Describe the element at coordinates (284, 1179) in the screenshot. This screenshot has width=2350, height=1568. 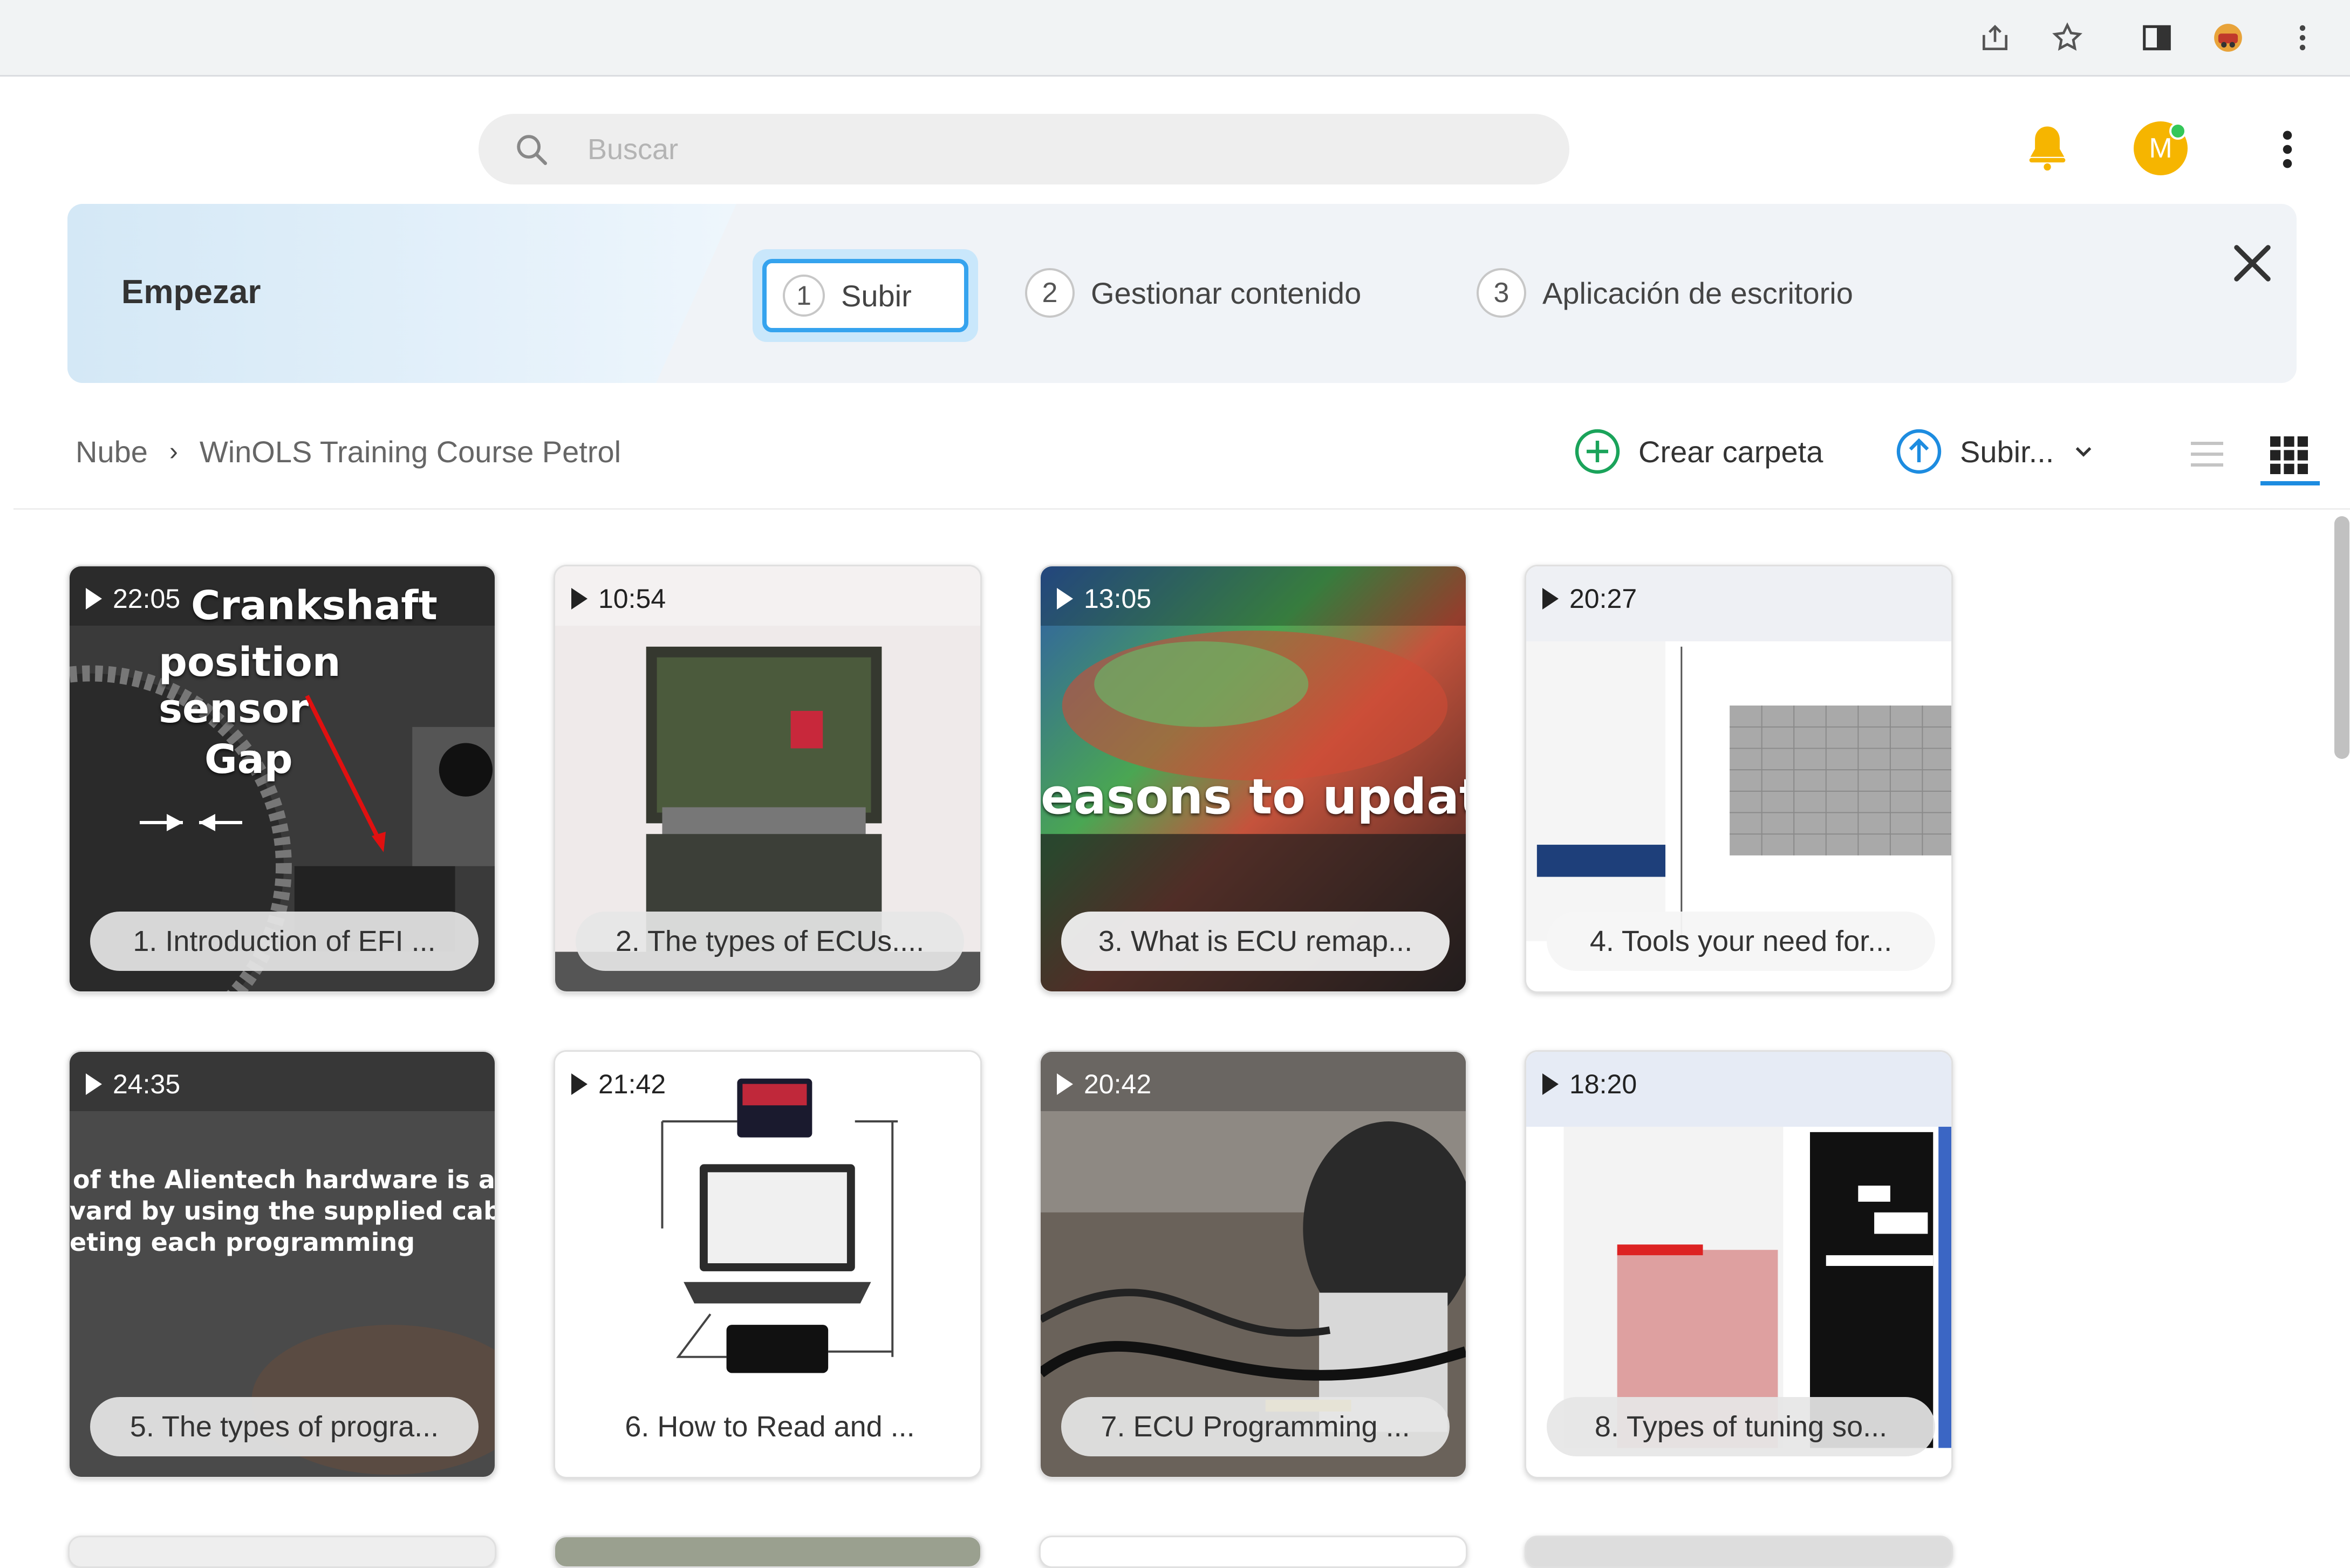
I see `thumbnail-text: of the Alientech hardware is a` at that location.